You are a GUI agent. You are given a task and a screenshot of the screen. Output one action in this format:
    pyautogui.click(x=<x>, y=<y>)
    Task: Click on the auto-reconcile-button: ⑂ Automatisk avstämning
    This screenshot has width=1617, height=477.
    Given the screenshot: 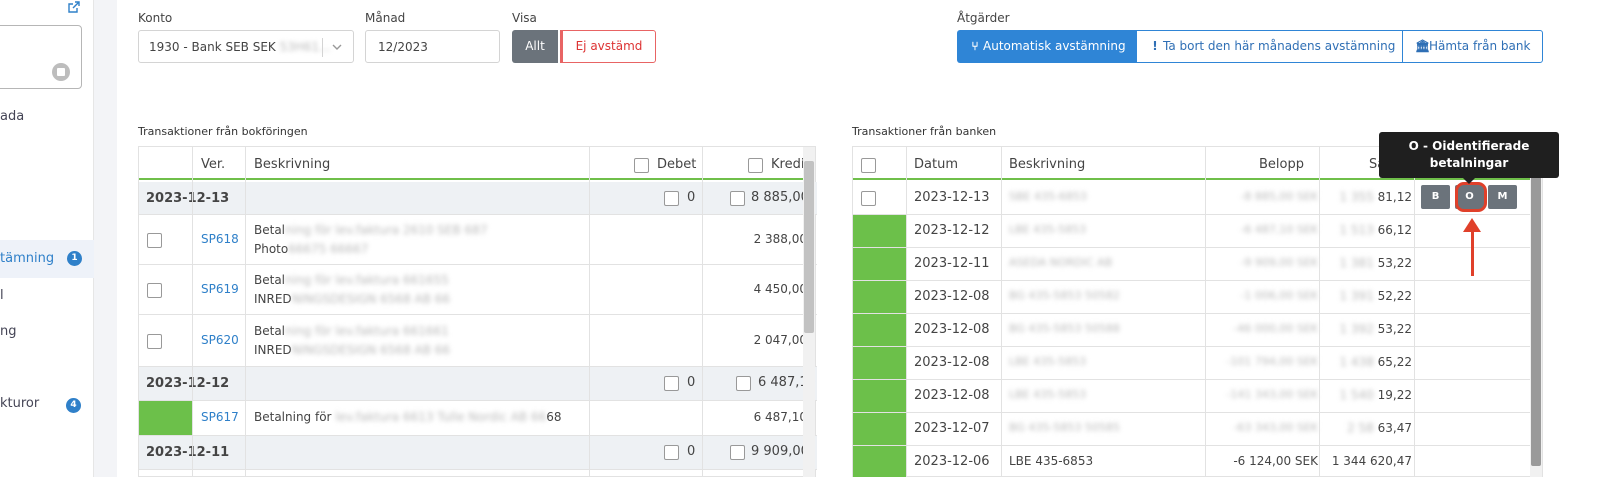 What is the action you would take?
    pyautogui.click(x=1046, y=46)
    